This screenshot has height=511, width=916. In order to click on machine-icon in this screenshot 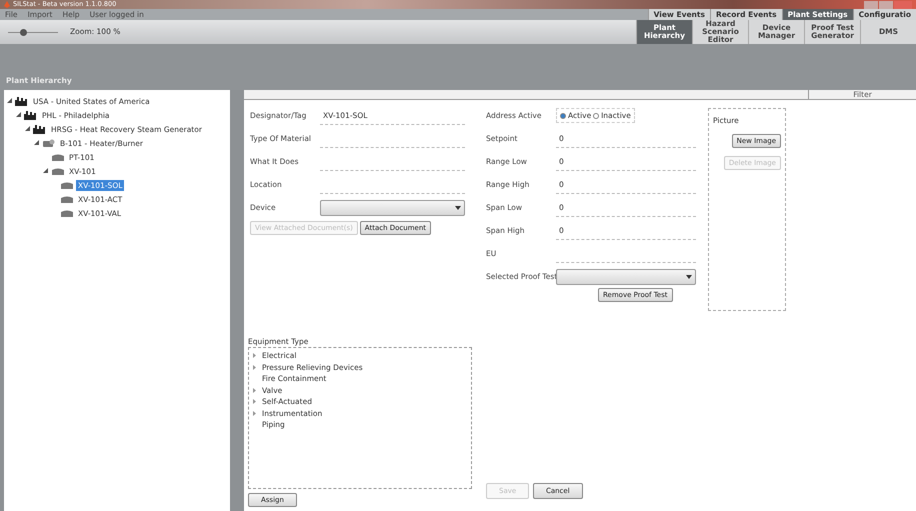, I will do `click(49, 143)`.